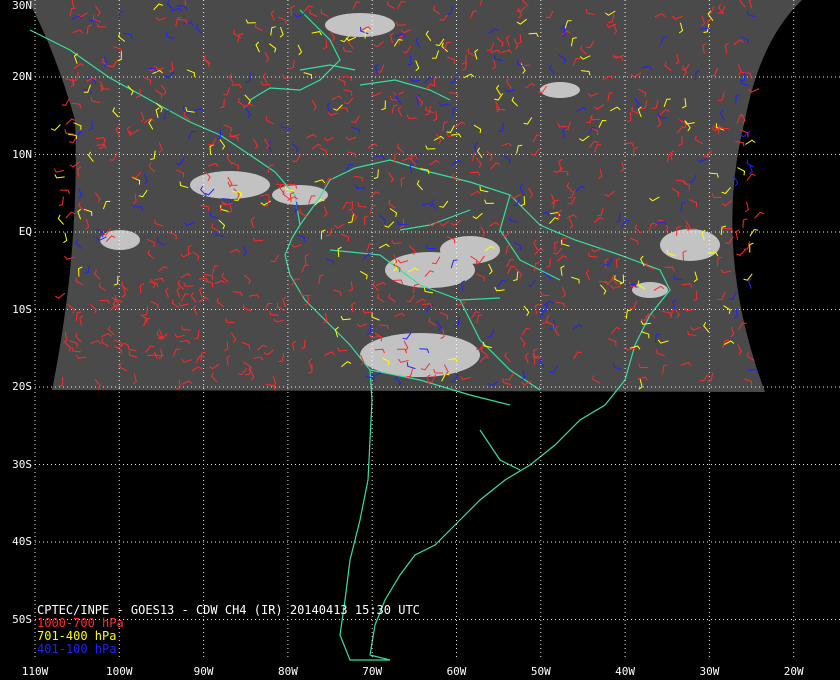 The height and width of the screenshot is (680, 840). Describe the element at coordinates (22, 76) in the screenshot. I see `lat-label: 20N` at that location.